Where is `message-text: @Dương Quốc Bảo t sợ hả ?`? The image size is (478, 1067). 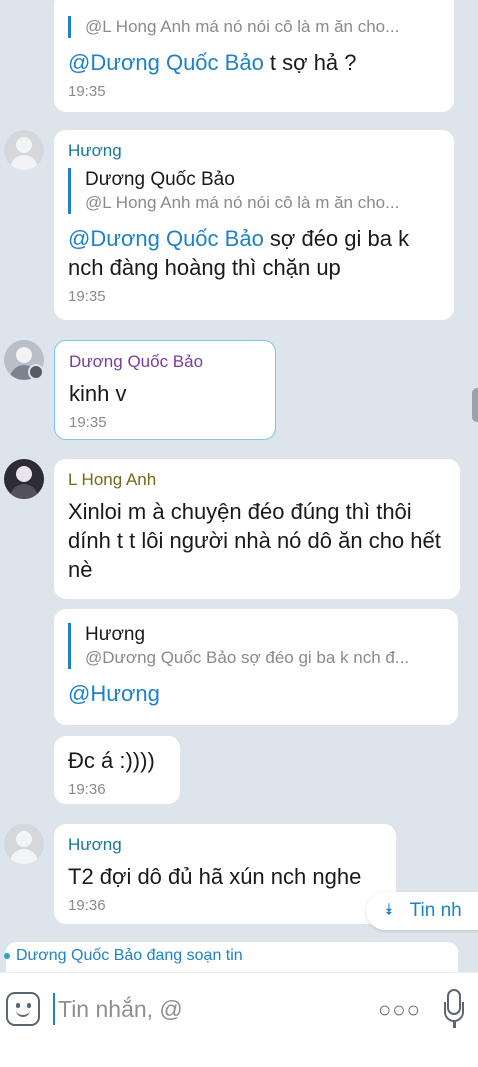
message-text: @Dương Quốc Bảo t sợ hả ? is located at coordinates (212, 62).